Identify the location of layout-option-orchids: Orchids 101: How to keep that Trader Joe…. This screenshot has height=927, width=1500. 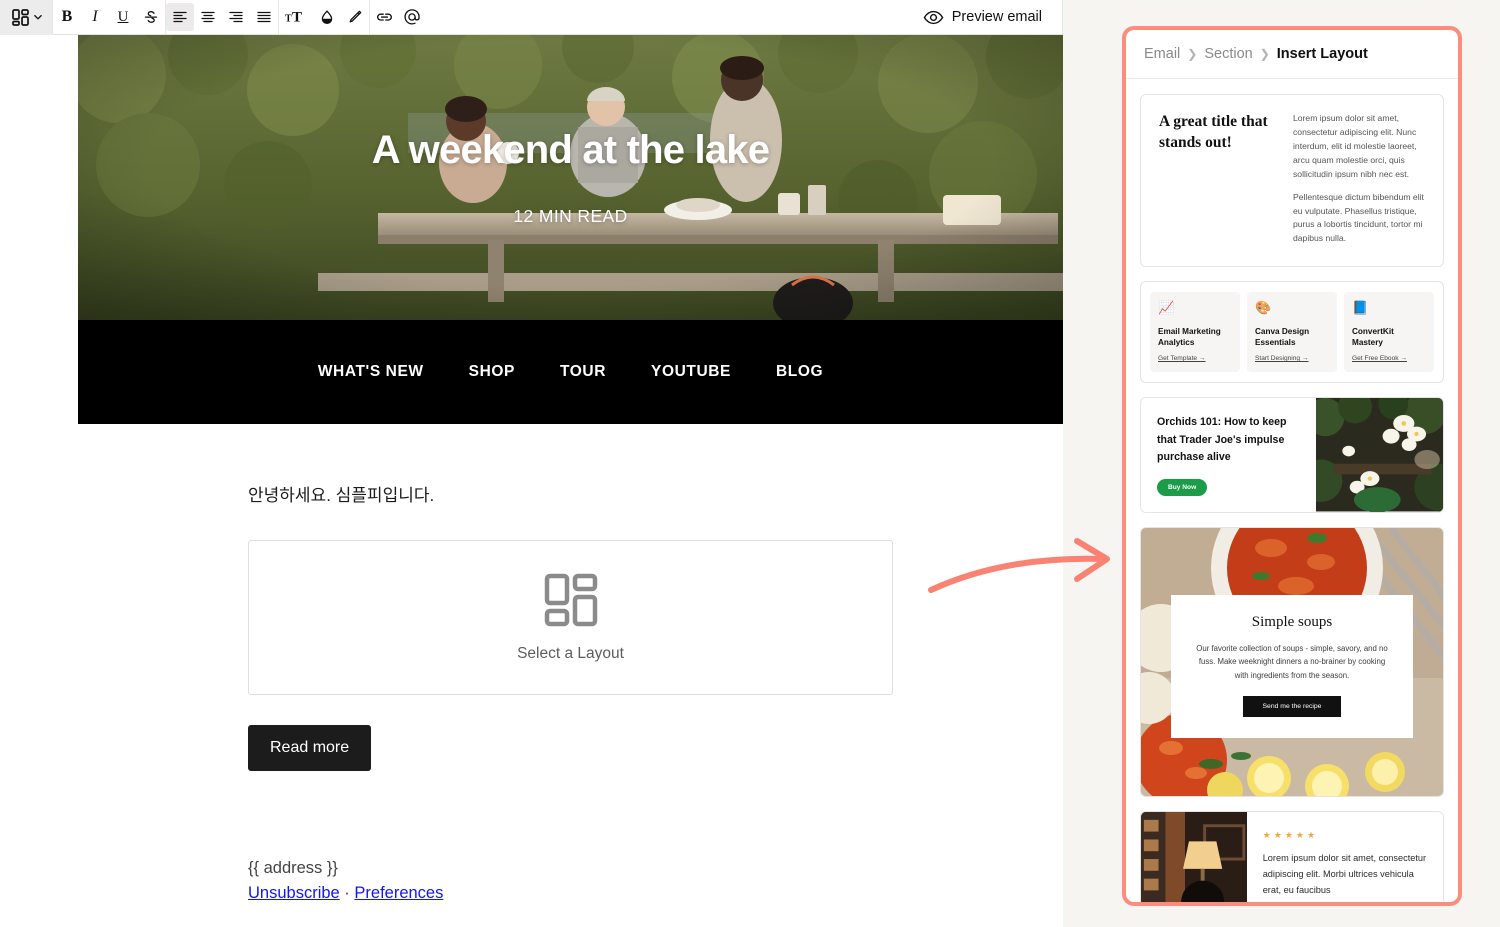
(1292, 455).